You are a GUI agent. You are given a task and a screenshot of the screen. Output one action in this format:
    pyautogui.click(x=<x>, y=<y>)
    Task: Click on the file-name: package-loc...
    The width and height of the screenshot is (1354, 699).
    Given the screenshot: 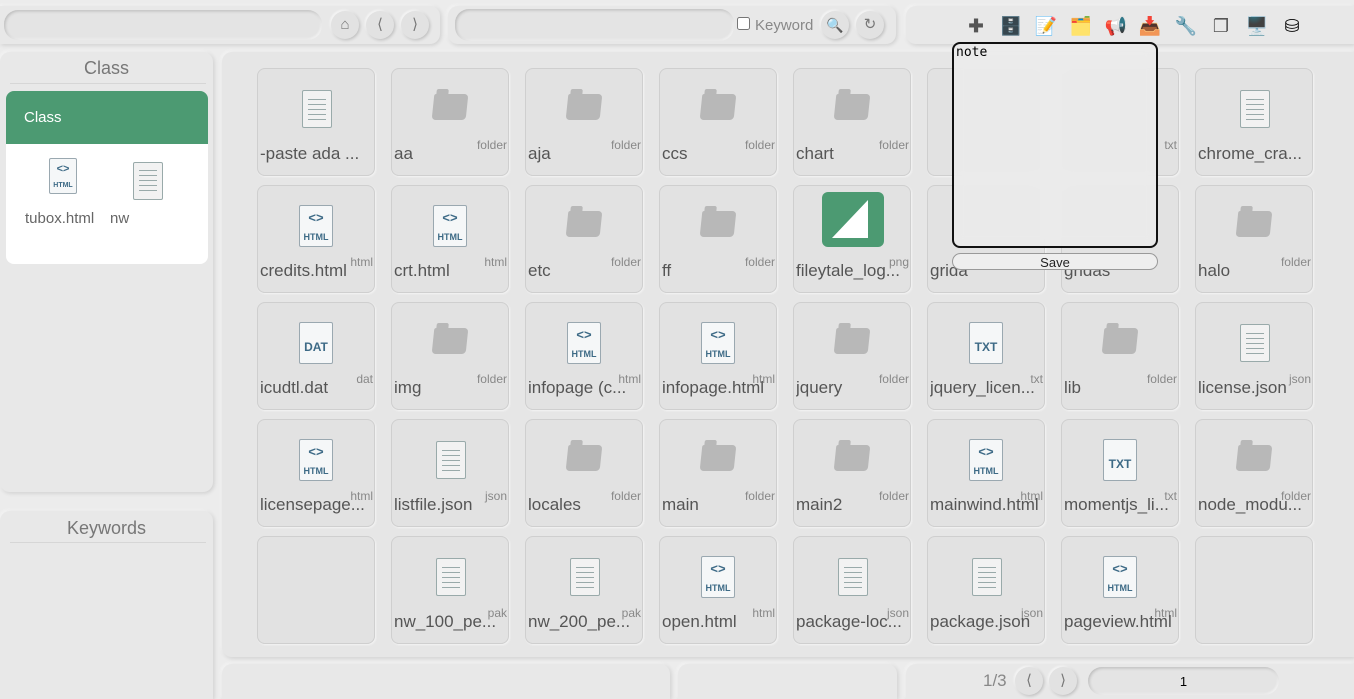 What is the action you would take?
    pyautogui.click(x=849, y=621)
    